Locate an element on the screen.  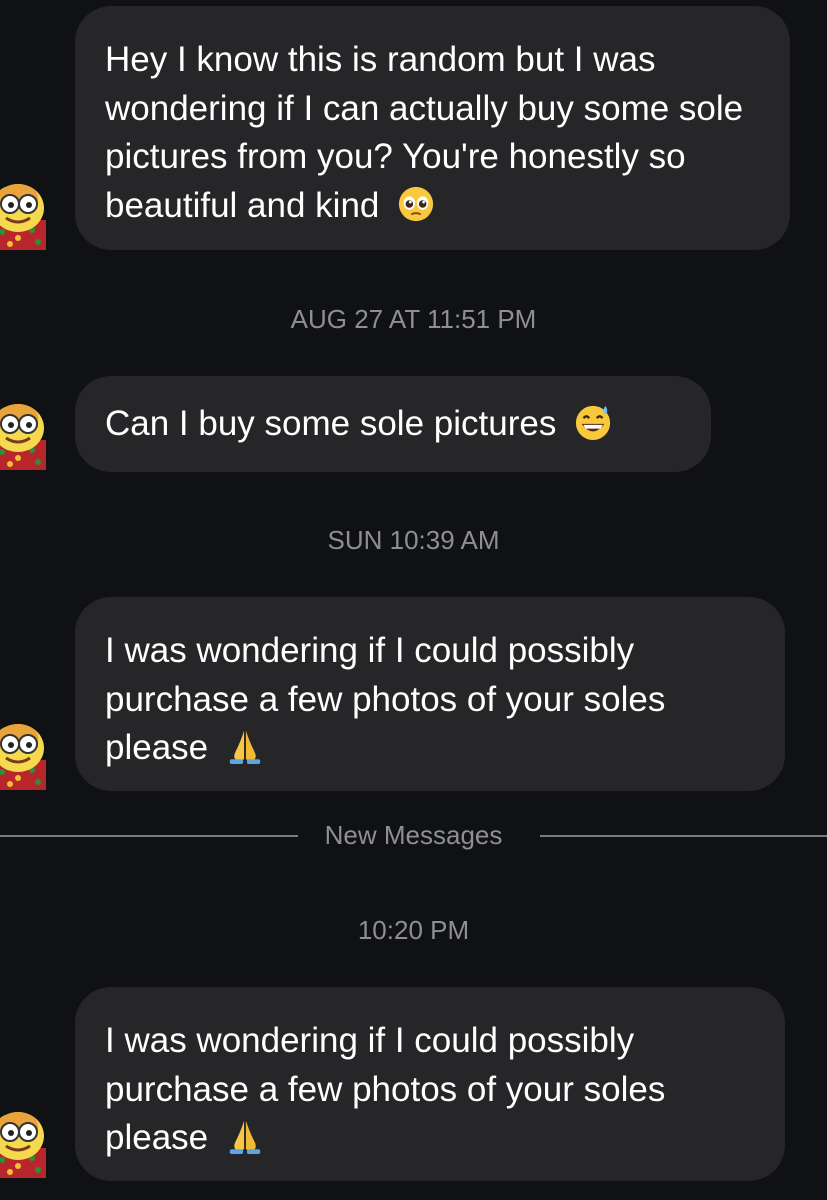
message-text: Can I buy some sole pictures is located at coordinates (331, 423).